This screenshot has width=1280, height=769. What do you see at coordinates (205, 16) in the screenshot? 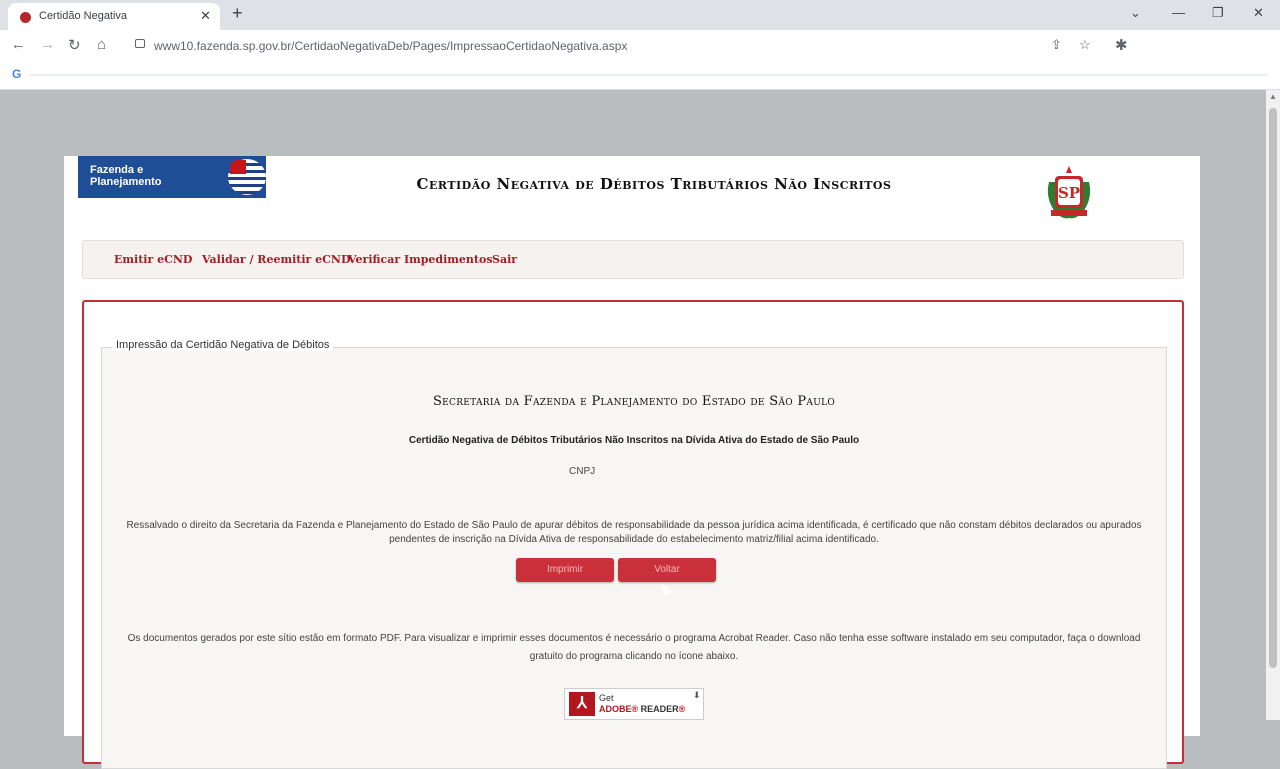
I see `close-tab-icon: ✕` at bounding box center [205, 16].